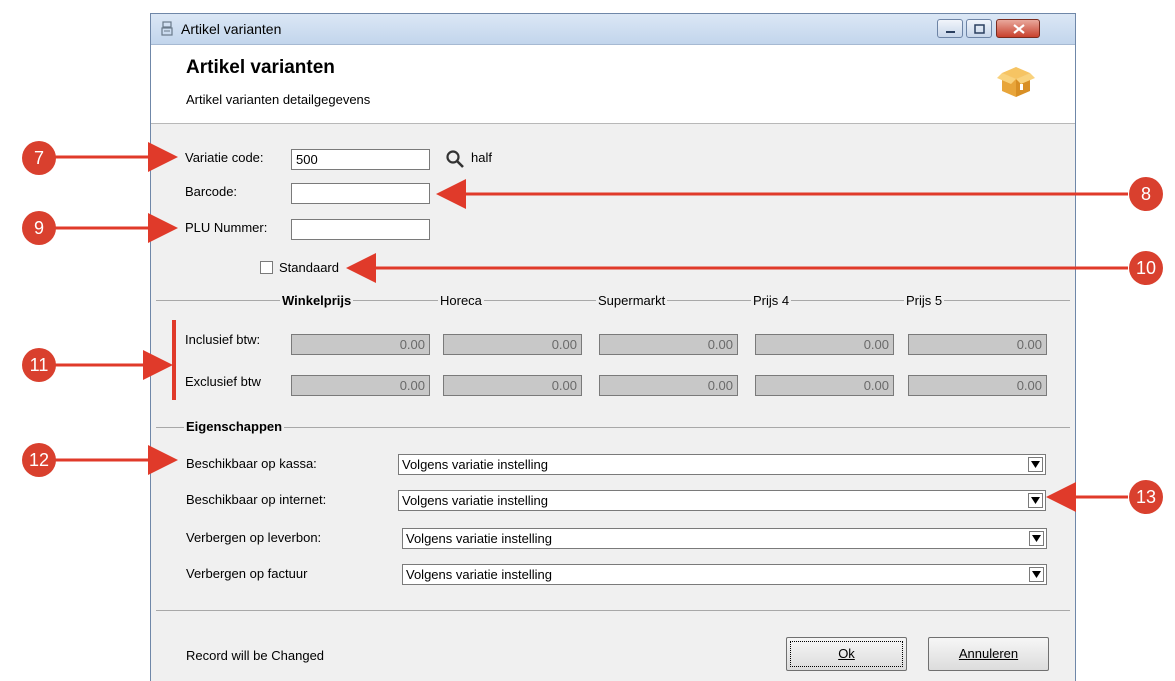  I want to click on variatie-code-label: Variatie code:, so click(224, 157).